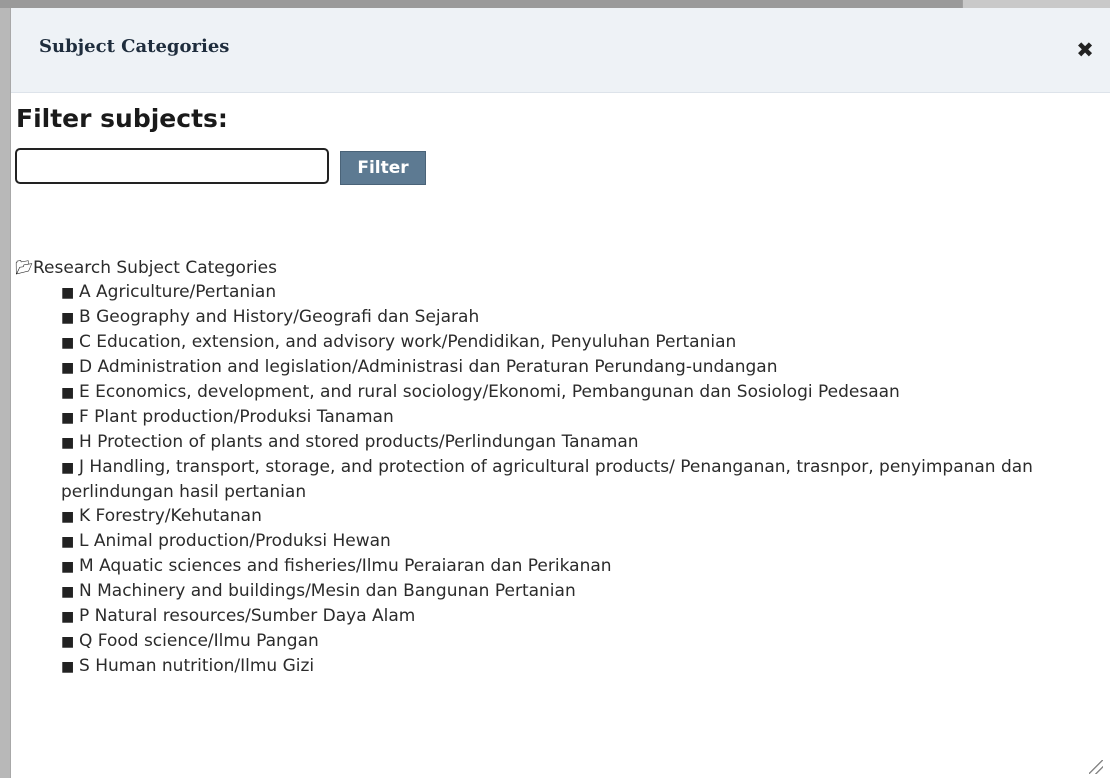 The height and width of the screenshot is (778, 1110). Describe the element at coordinates (578, 541) in the screenshot. I see `tree-item: ■ L Animal production/Produksi Hewan` at that location.